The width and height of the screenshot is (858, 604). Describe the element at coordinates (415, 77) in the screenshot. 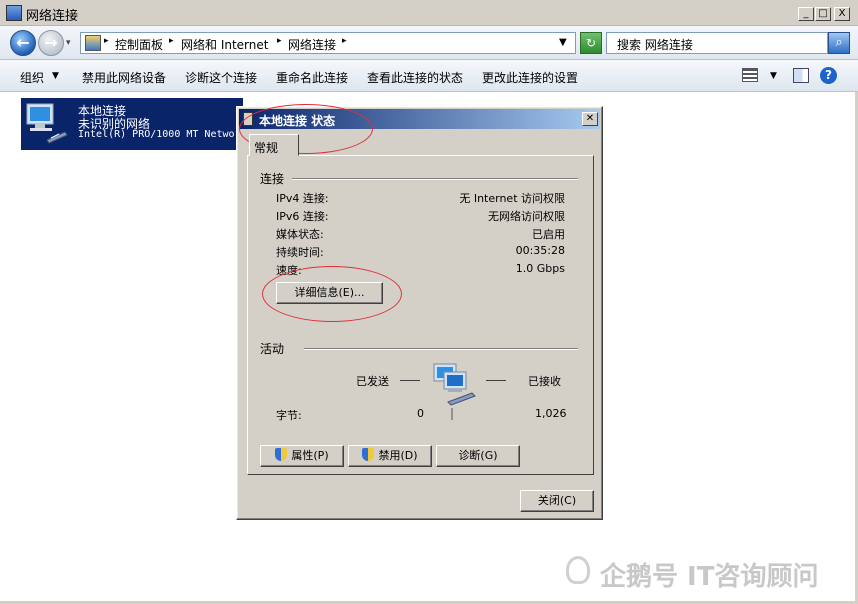

I see `view-status-command: 查看此连接的状态` at that location.